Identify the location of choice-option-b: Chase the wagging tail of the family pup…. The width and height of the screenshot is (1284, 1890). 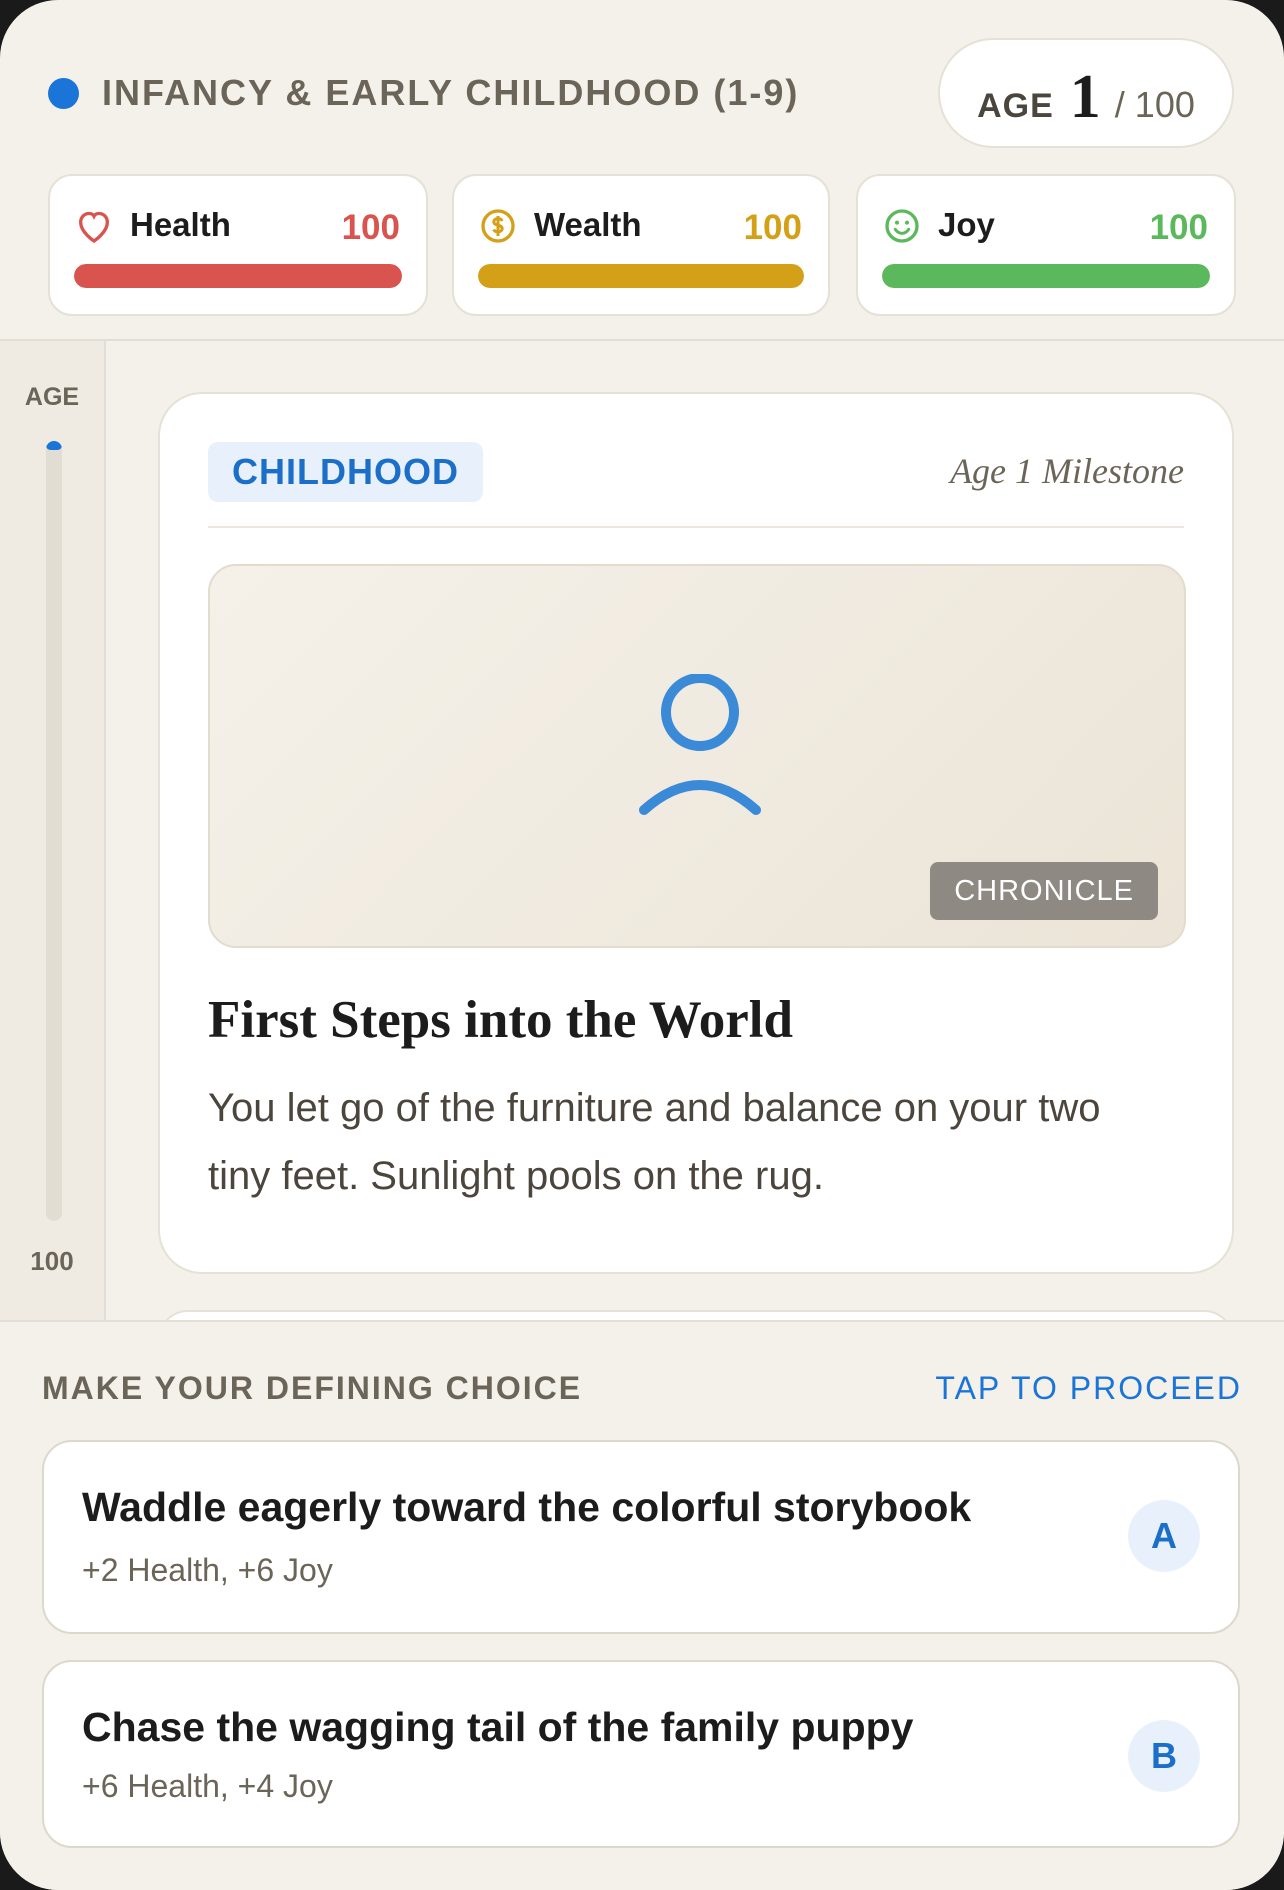
(641, 1754).